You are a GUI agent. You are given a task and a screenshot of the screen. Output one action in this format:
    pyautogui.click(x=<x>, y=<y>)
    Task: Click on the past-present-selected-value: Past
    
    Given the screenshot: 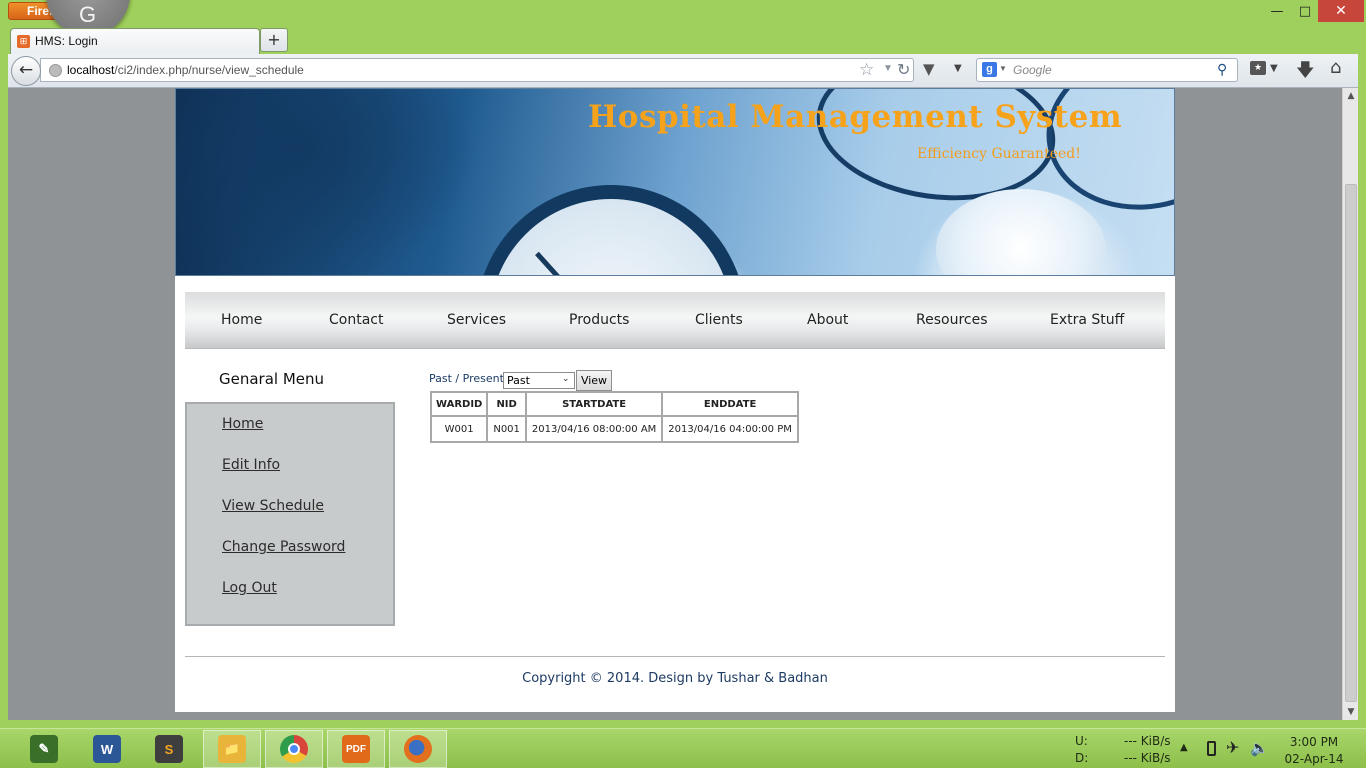 What is the action you would take?
    pyautogui.click(x=518, y=380)
    